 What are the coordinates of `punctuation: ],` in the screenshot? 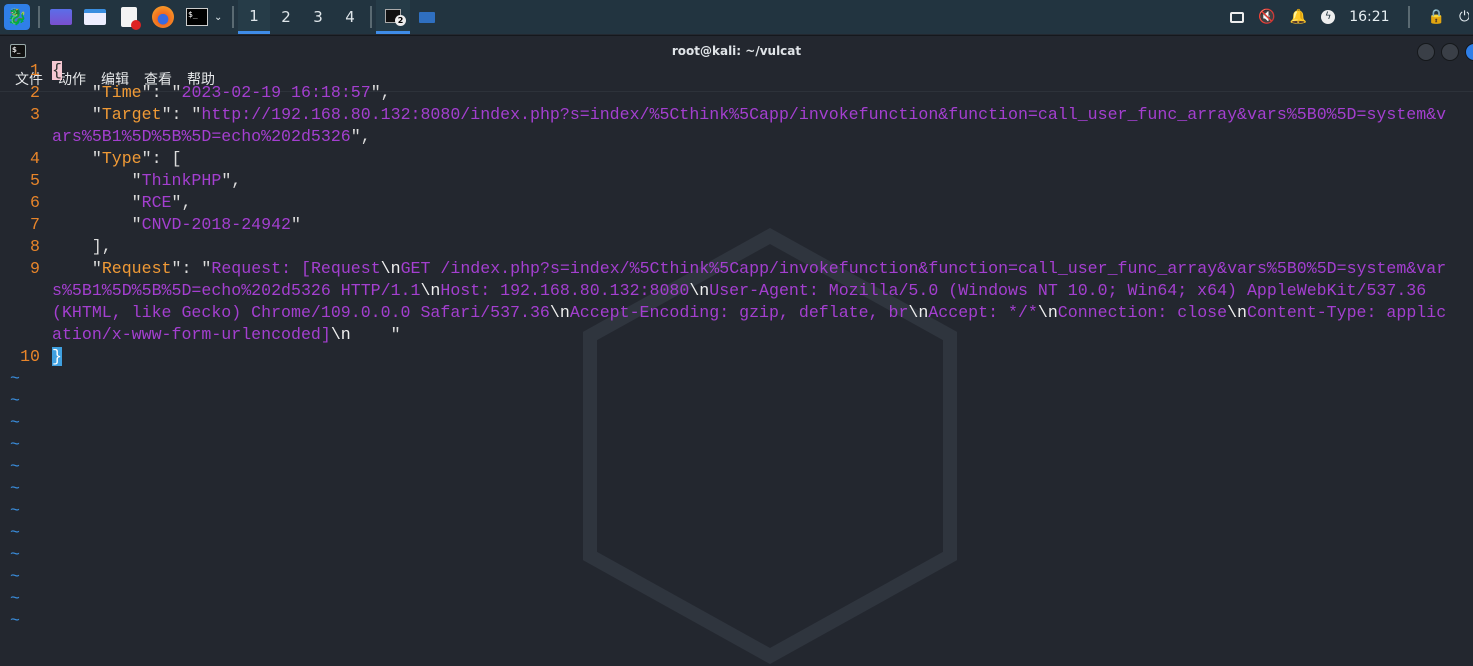 It's located at (82, 246).